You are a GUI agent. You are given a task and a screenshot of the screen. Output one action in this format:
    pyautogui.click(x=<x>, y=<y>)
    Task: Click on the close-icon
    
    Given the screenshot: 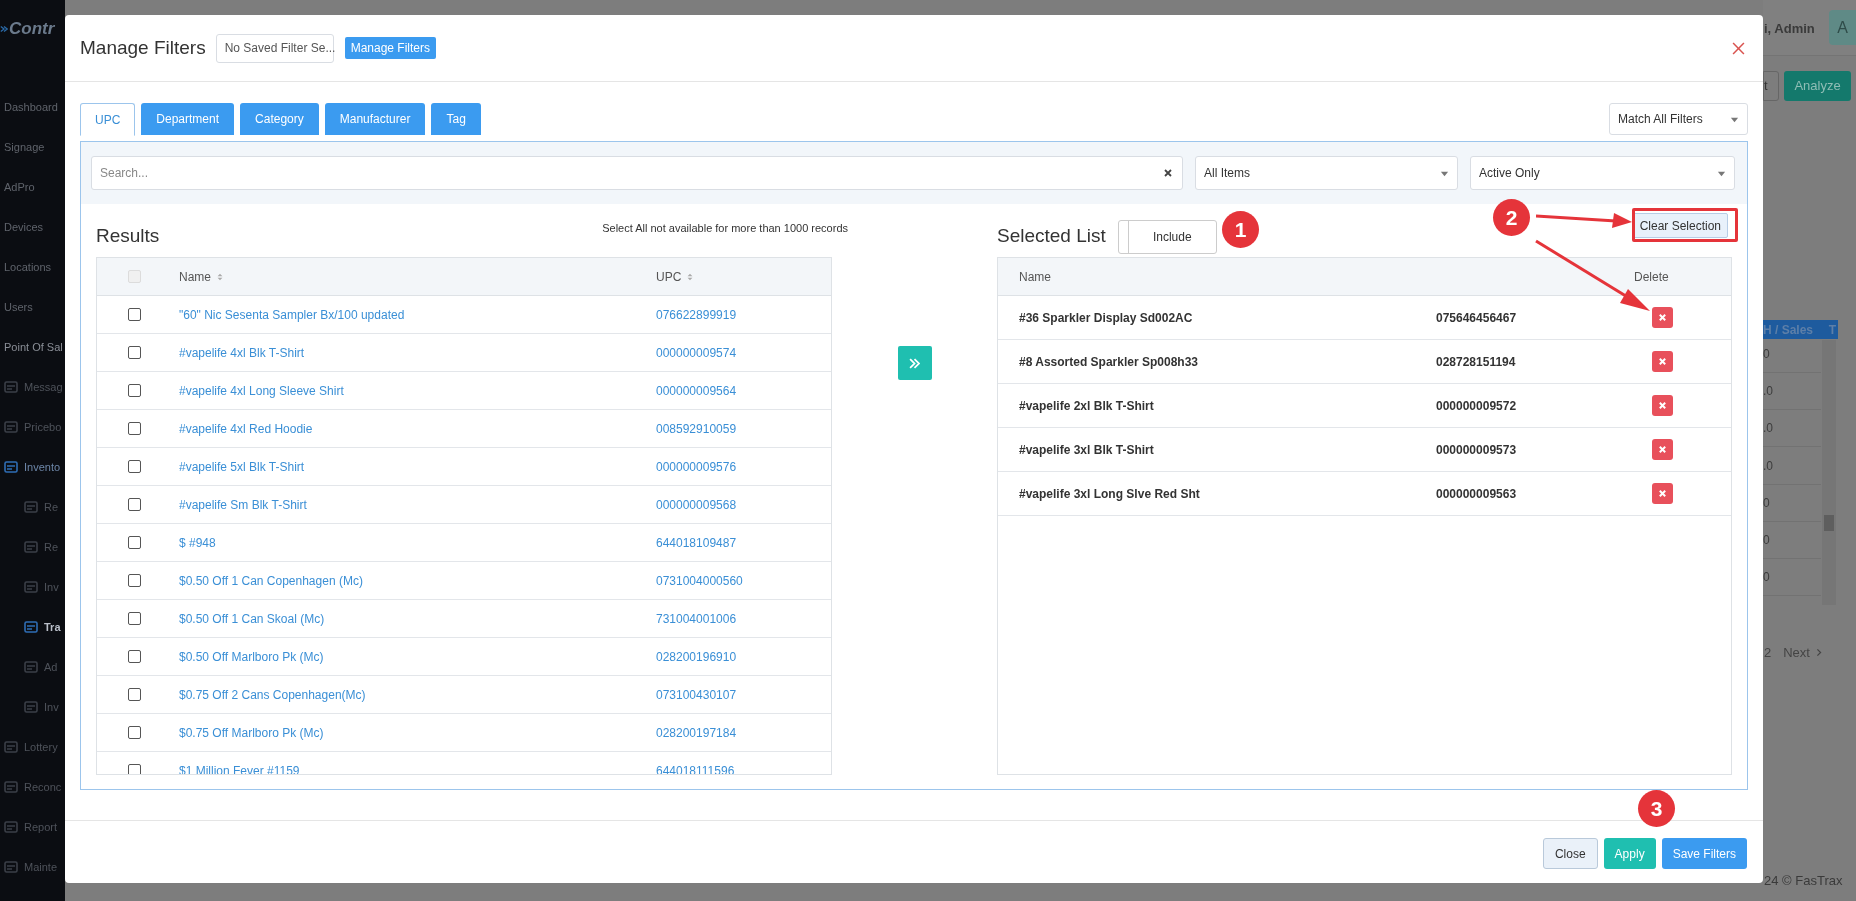 What is the action you would take?
    pyautogui.click(x=1738, y=48)
    